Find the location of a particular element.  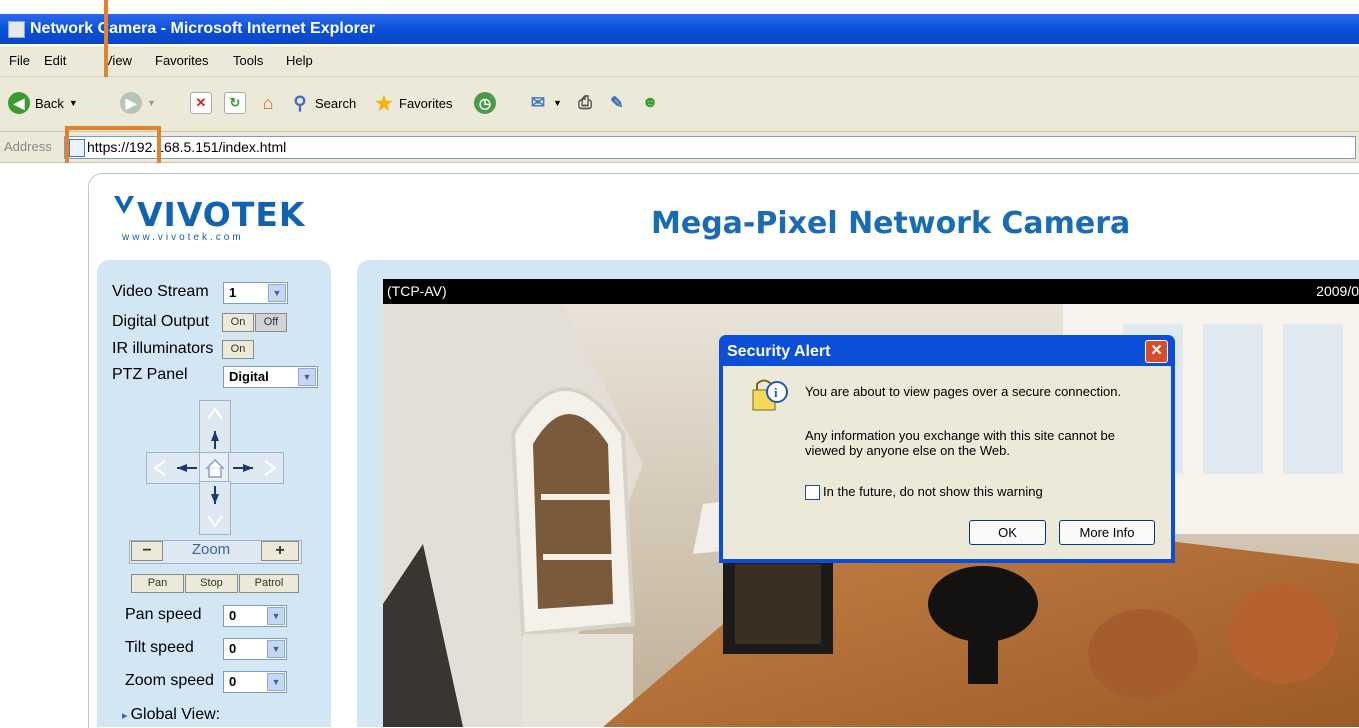

messenger-button: ☻ is located at coordinates (650, 103).